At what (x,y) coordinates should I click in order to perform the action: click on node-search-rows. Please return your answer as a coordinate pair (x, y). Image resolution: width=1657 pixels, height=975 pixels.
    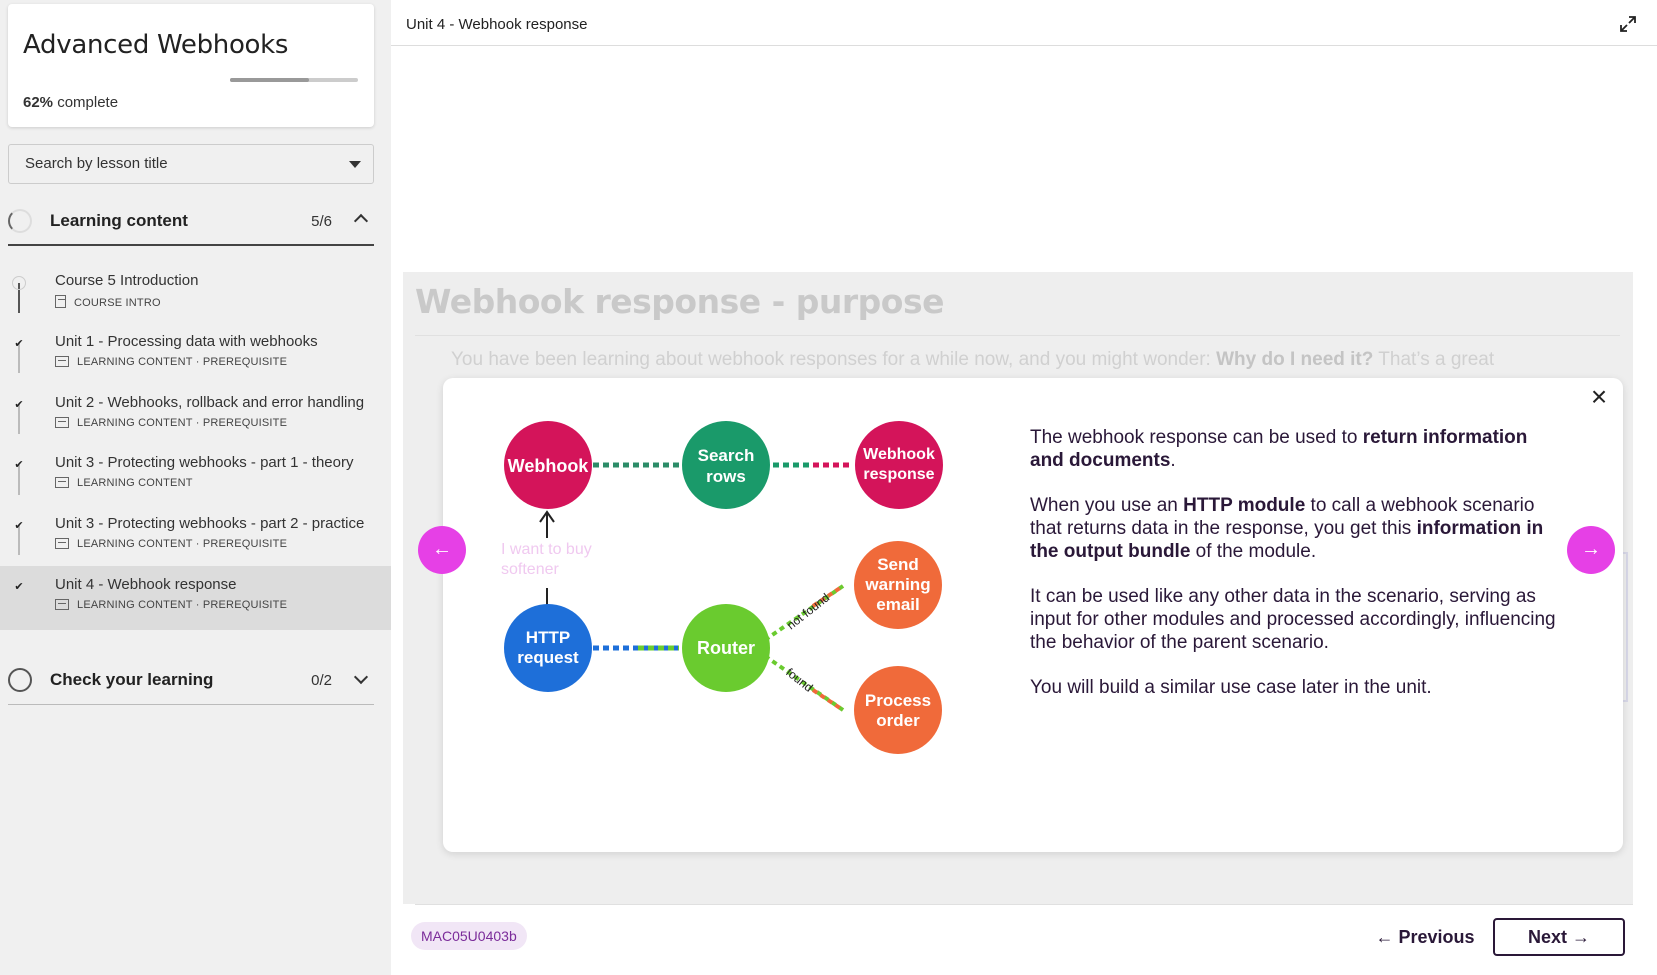
    Looking at the image, I should click on (726, 465).